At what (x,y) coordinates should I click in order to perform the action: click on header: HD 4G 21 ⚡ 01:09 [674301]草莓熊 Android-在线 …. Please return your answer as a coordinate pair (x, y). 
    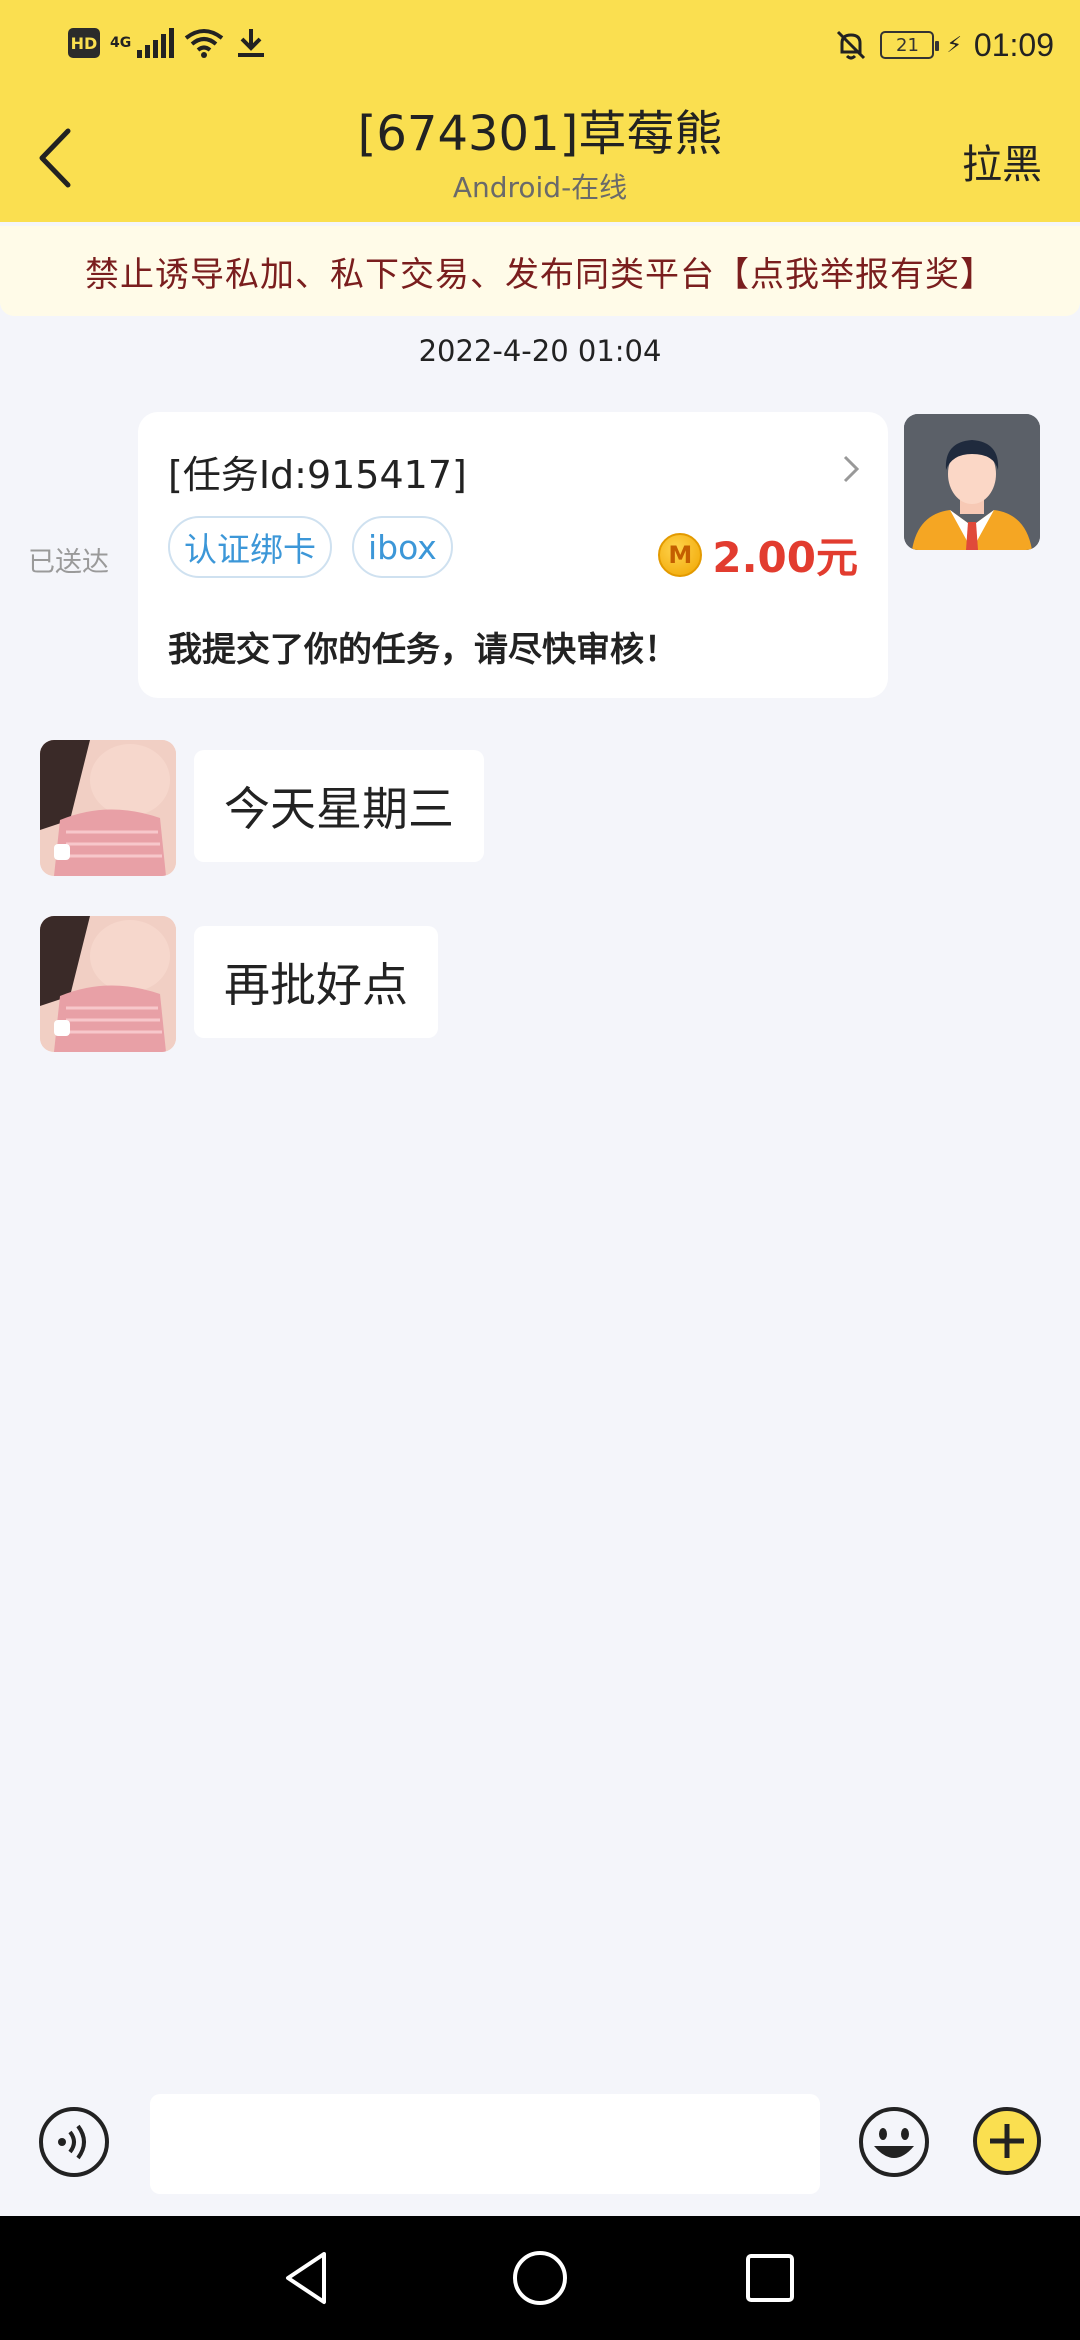
    Looking at the image, I should click on (540, 111).